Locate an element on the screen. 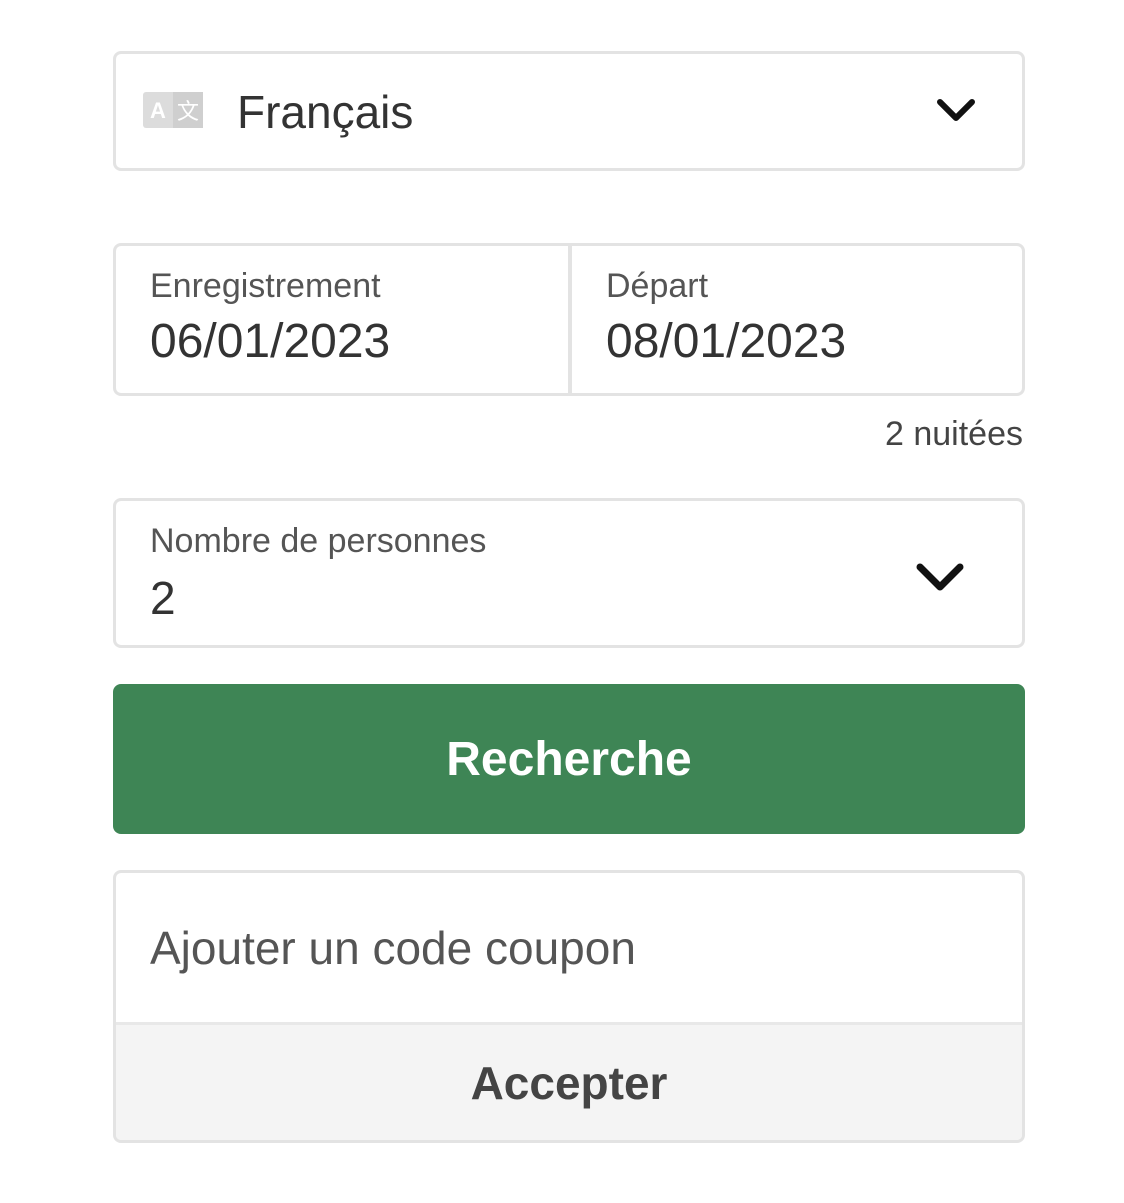  checkin-label: Enregistrement is located at coordinates (265, 286).